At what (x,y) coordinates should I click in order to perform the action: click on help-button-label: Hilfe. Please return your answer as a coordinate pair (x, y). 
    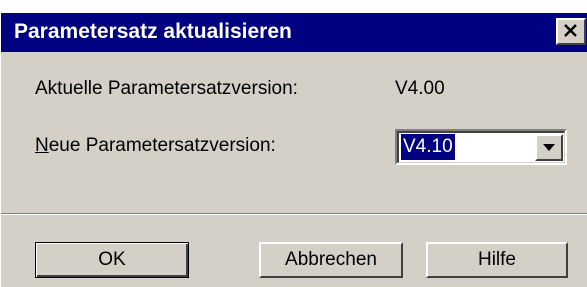
    Looking at the image, I should click on (496, 259).